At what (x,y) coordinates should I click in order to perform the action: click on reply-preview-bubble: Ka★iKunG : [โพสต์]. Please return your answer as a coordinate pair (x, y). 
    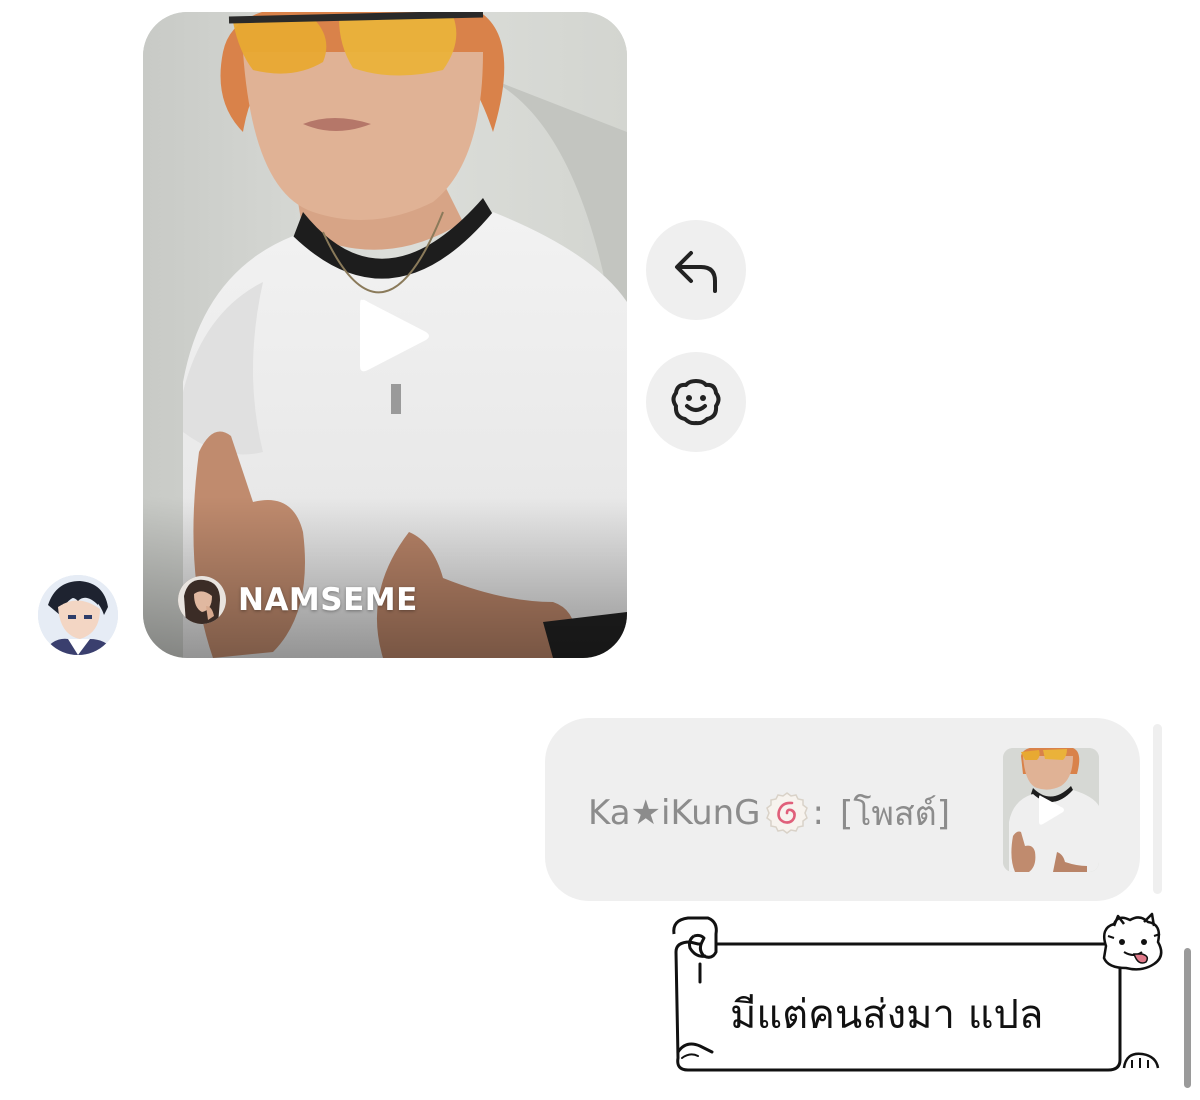
    Looking at the image, I should click on (842, 809).